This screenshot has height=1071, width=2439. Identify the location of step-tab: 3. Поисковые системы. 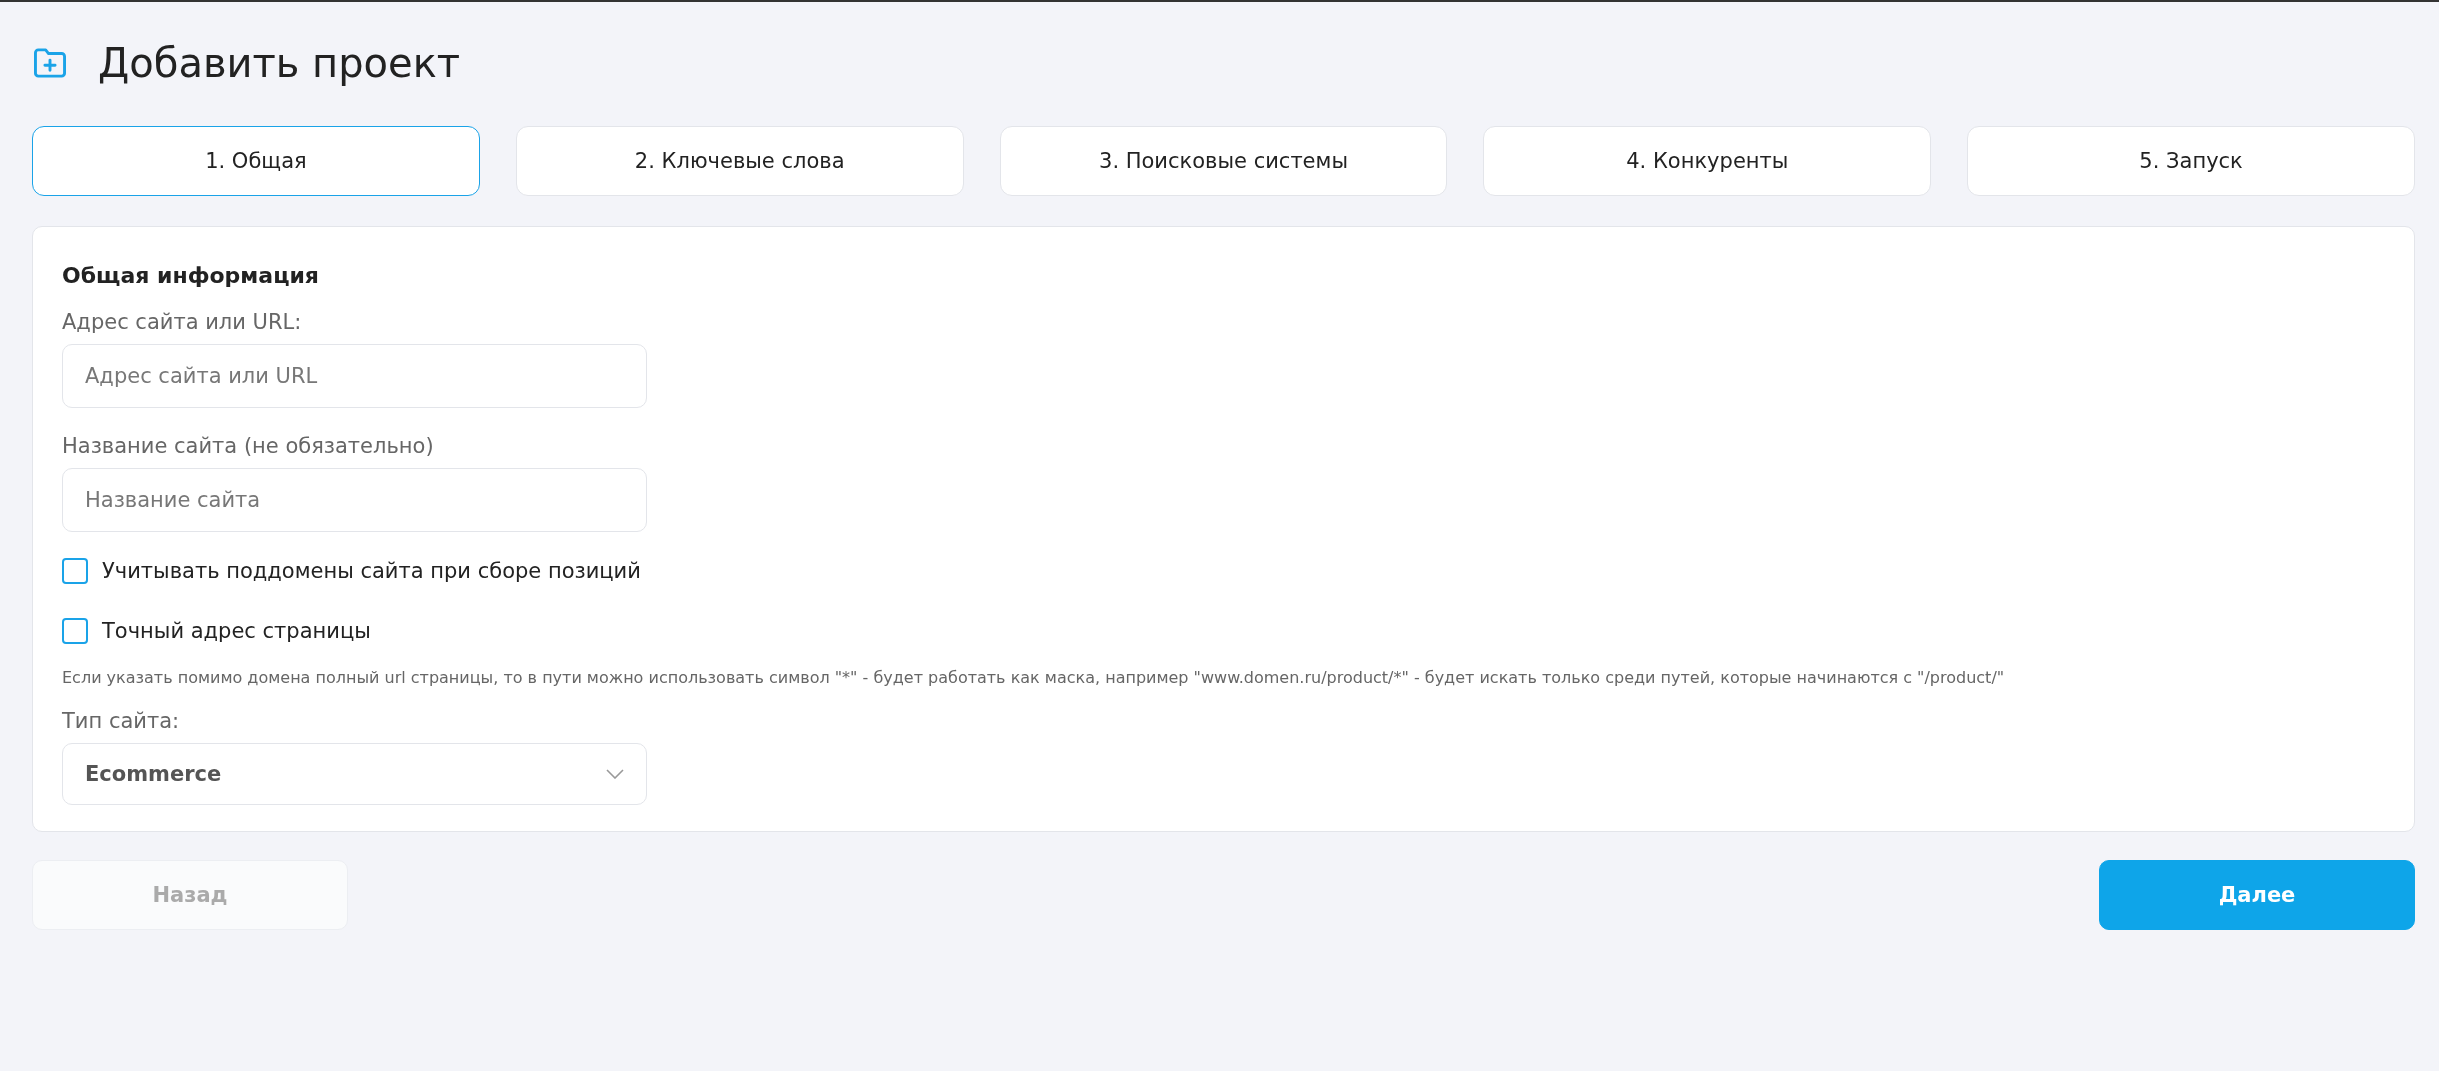
(1223, 161).